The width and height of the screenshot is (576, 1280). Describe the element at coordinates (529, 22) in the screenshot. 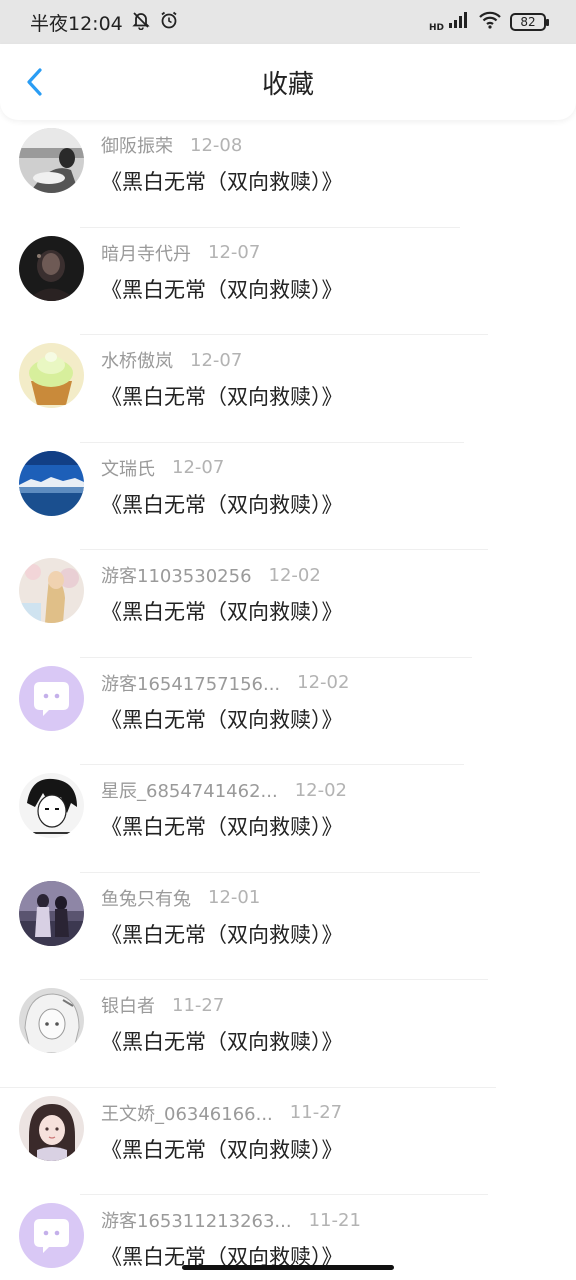

I see `battery-icon: 82` at that location.